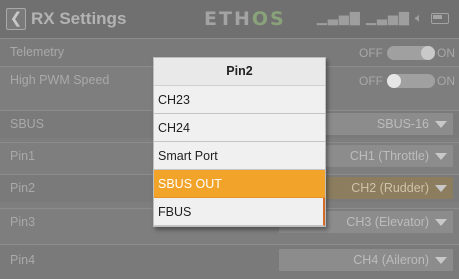 The width and height of the screenshot is (459, 279). What do you see at coordinates (387, 18) in the screenshot?
I see `rx-signal-icon: ▁▃▅▇` at bounding box center [387, 18].